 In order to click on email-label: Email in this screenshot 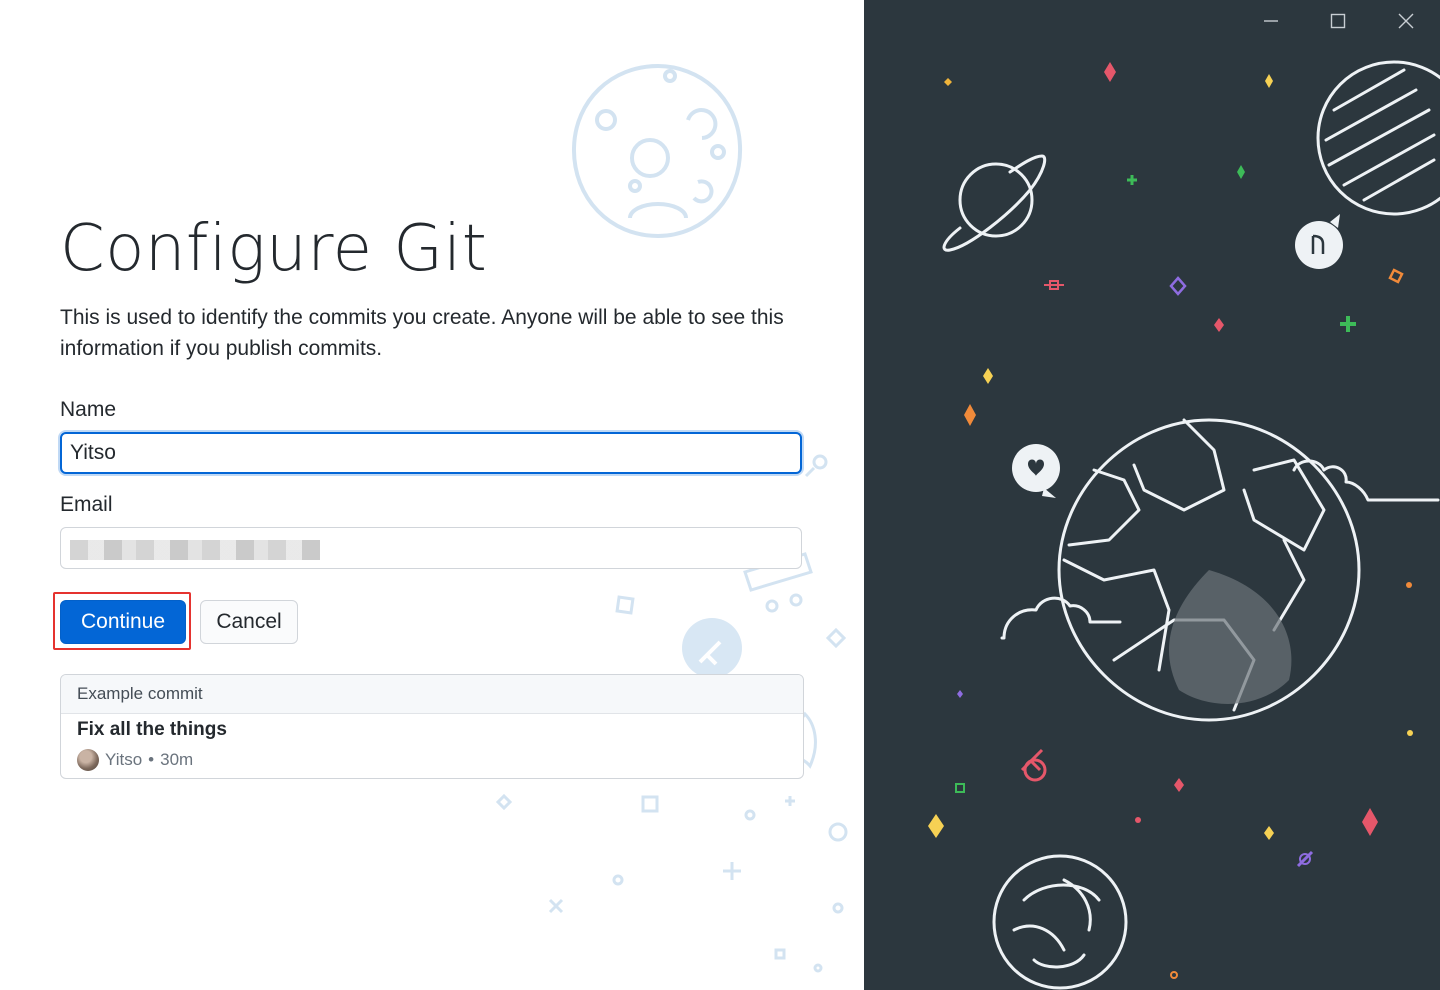, I will do `click(86, 504)`.